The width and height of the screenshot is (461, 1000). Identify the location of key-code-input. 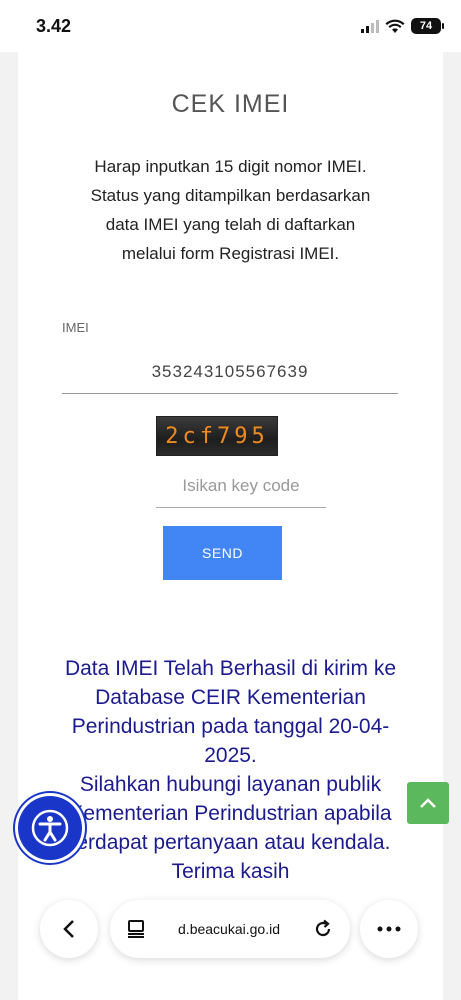
(241, 486).